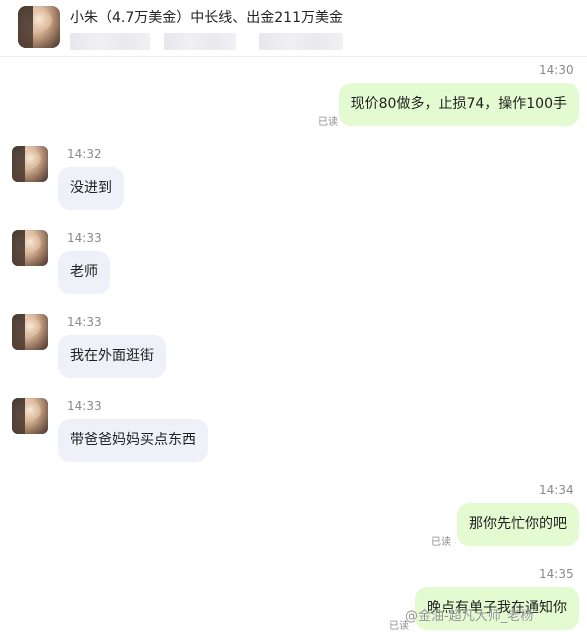 The image size is (587, 636). Describe the element at coordinates (133, 440) in the screenshot. I see `incoming-message-bubble: 带爸爸妈妈买点东西` at that location.